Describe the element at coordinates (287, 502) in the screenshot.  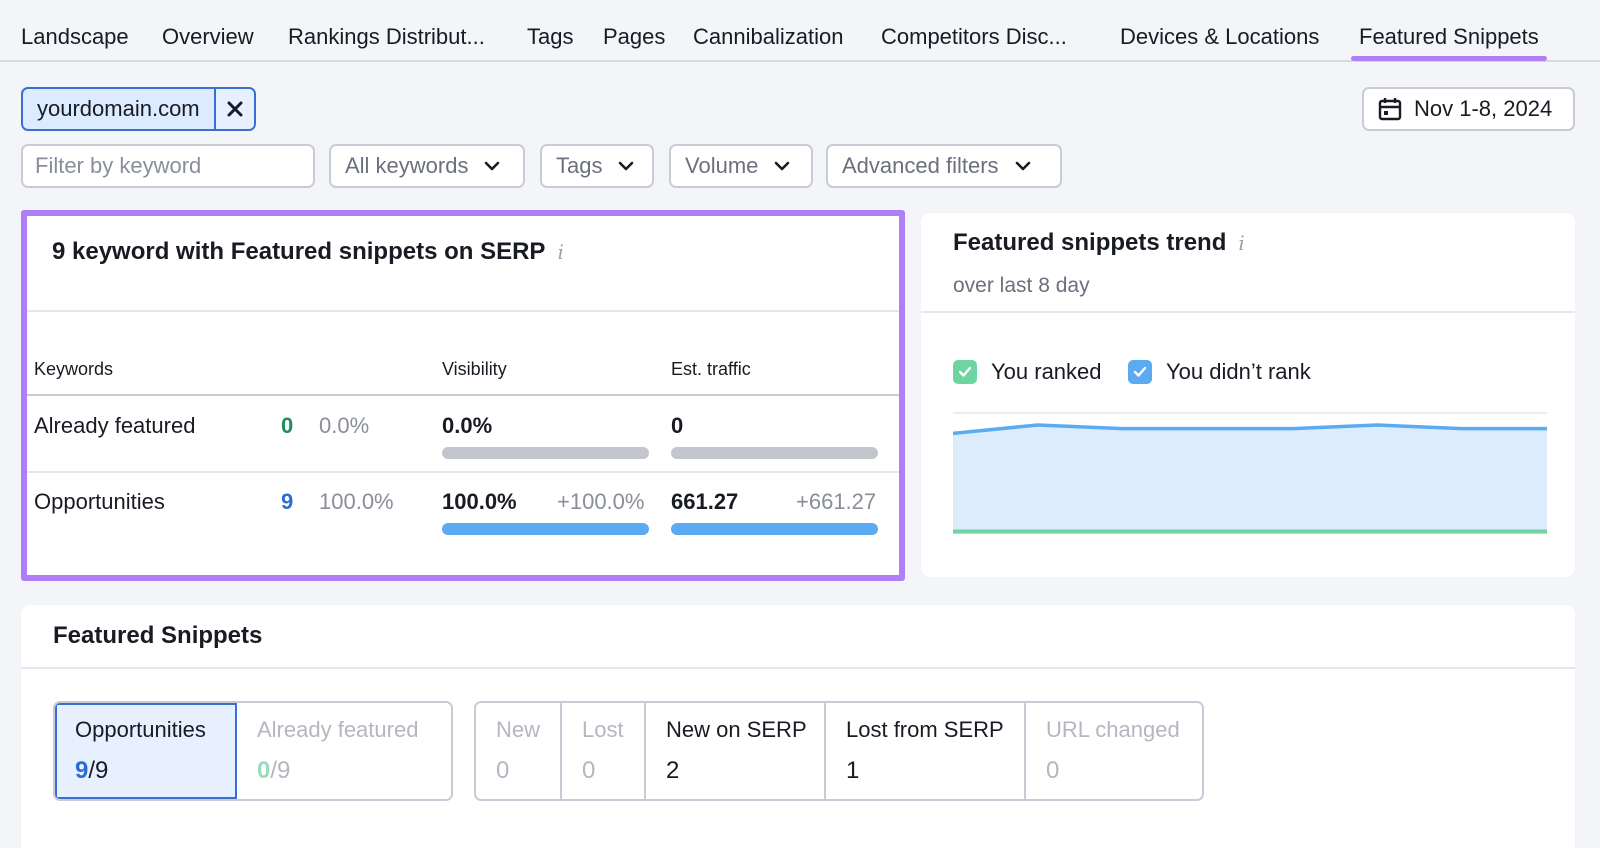
I see `opportunities-count: 9` at that location.